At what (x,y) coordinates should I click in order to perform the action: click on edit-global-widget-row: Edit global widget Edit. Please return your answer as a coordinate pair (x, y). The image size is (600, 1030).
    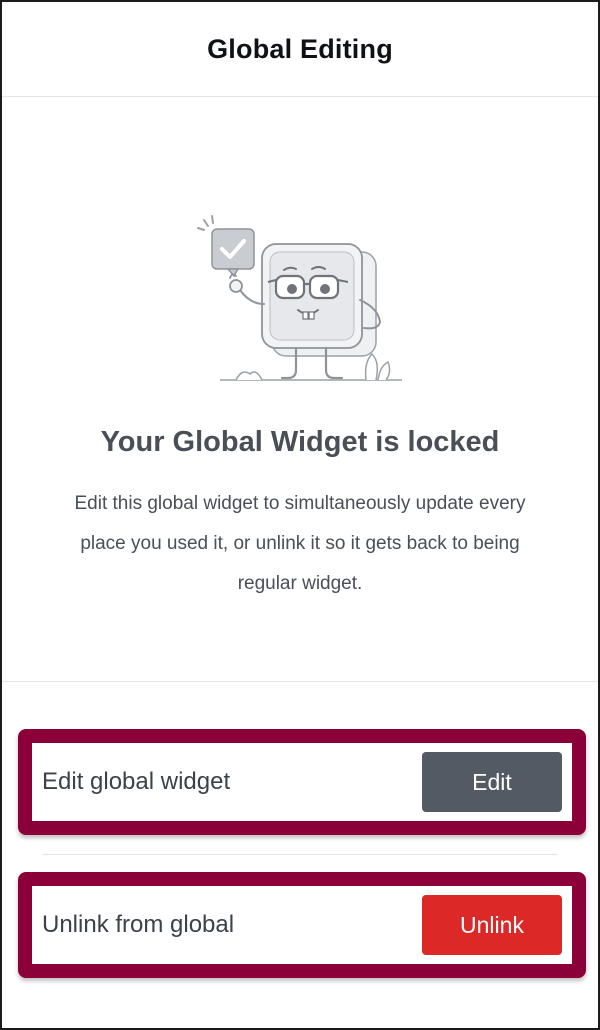
    Looking at the image, I should click on (302, 782).